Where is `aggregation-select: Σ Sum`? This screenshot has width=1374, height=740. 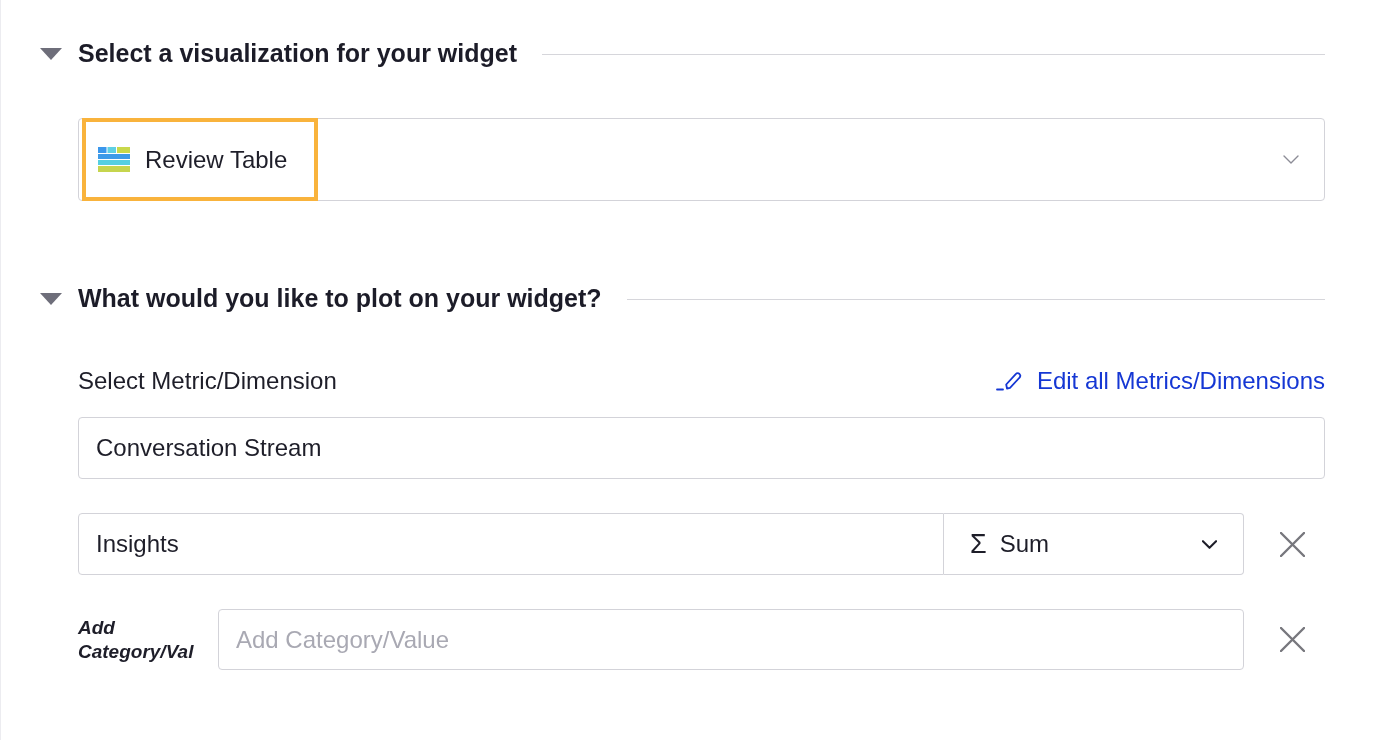
aggregation-select: Σ Sum is located at coordinates (1094, 544).